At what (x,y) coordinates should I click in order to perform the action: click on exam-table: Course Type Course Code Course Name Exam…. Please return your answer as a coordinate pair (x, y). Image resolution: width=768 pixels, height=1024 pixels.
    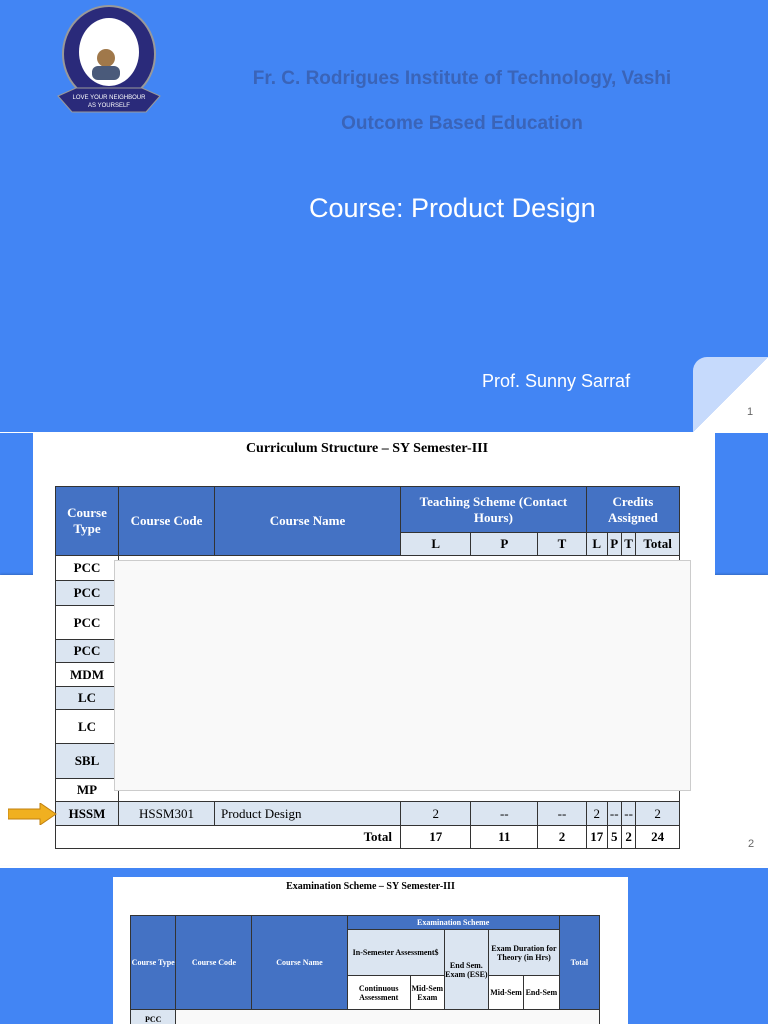
    Looking at the image, I should click on (365, 969).